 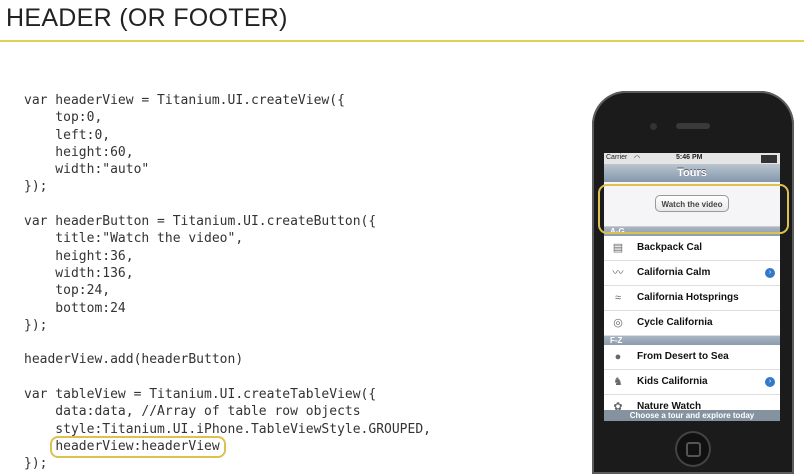 What do you see at coordinates (618, 323) in the screenshot?
I see `cycle-logo-icon: ◎` at bounding box center [618, 323].